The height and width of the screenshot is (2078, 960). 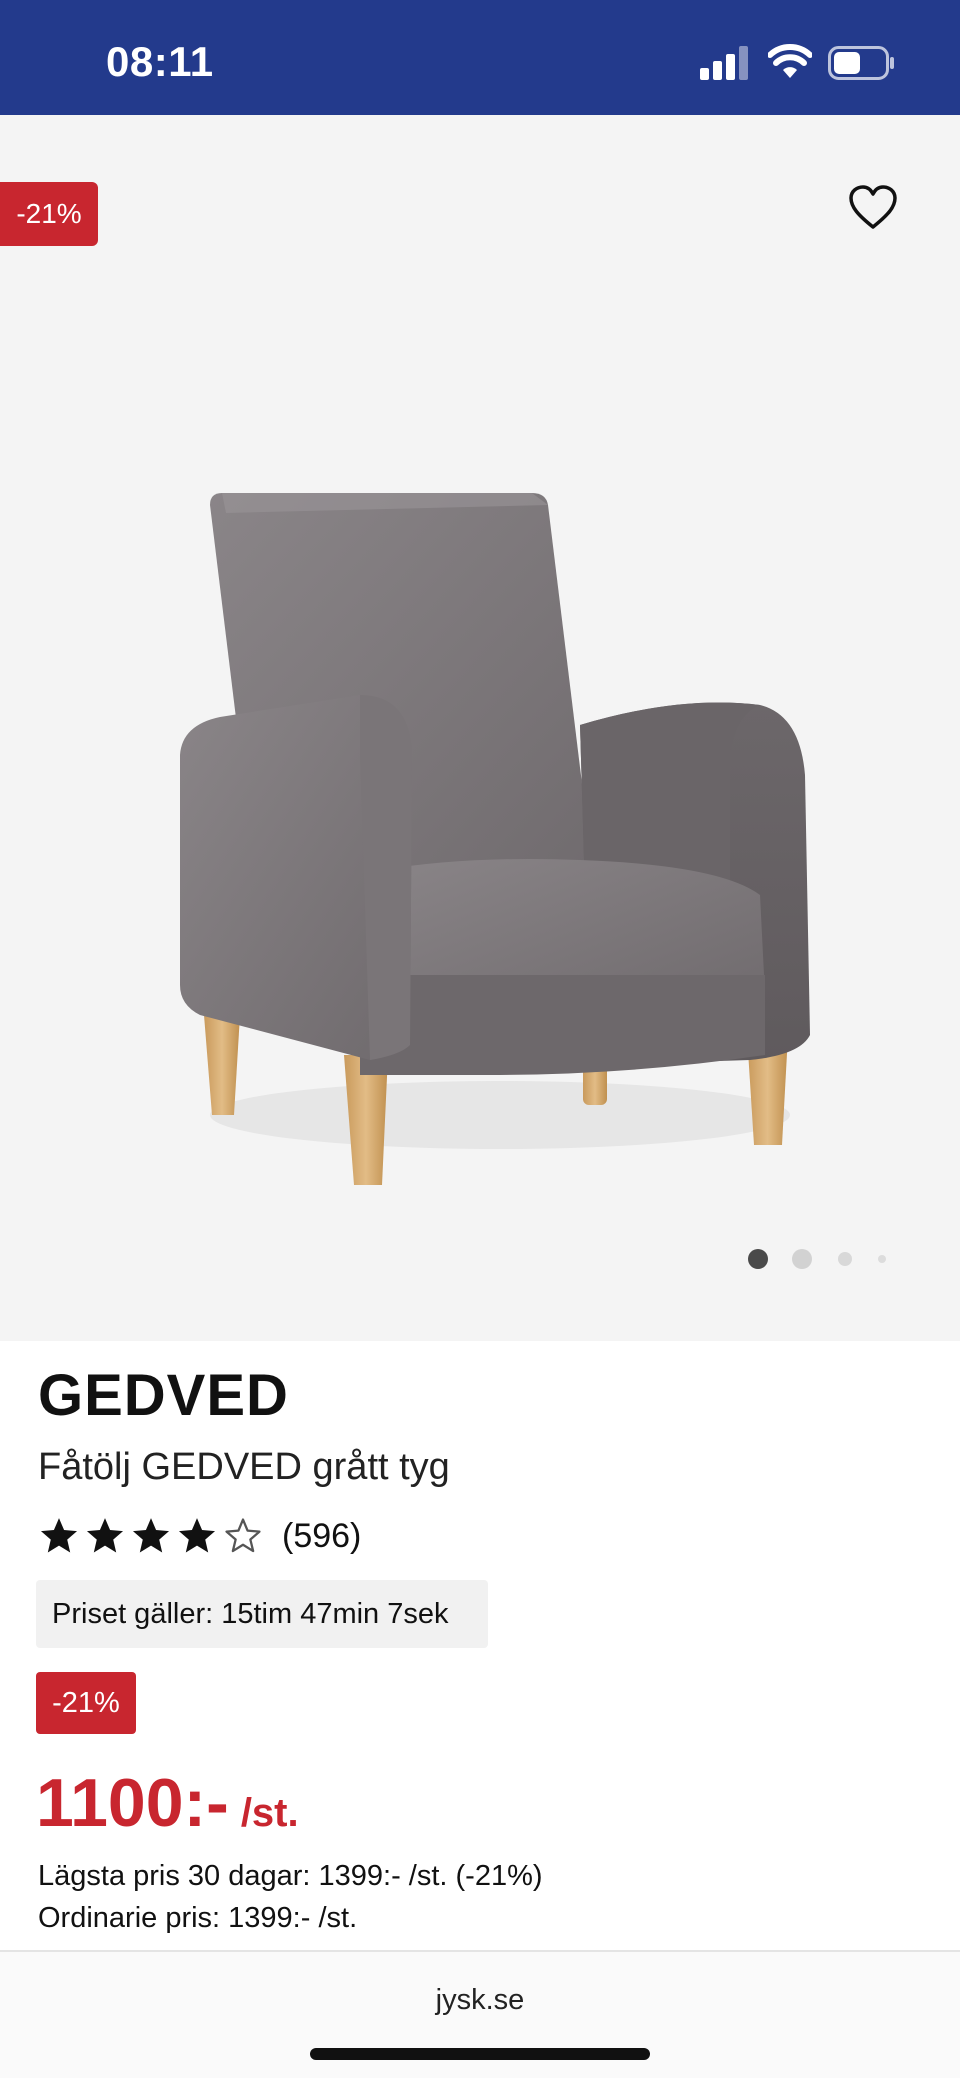 I want to click on product-brand: GEDVED, so click(x=163, y=1395).